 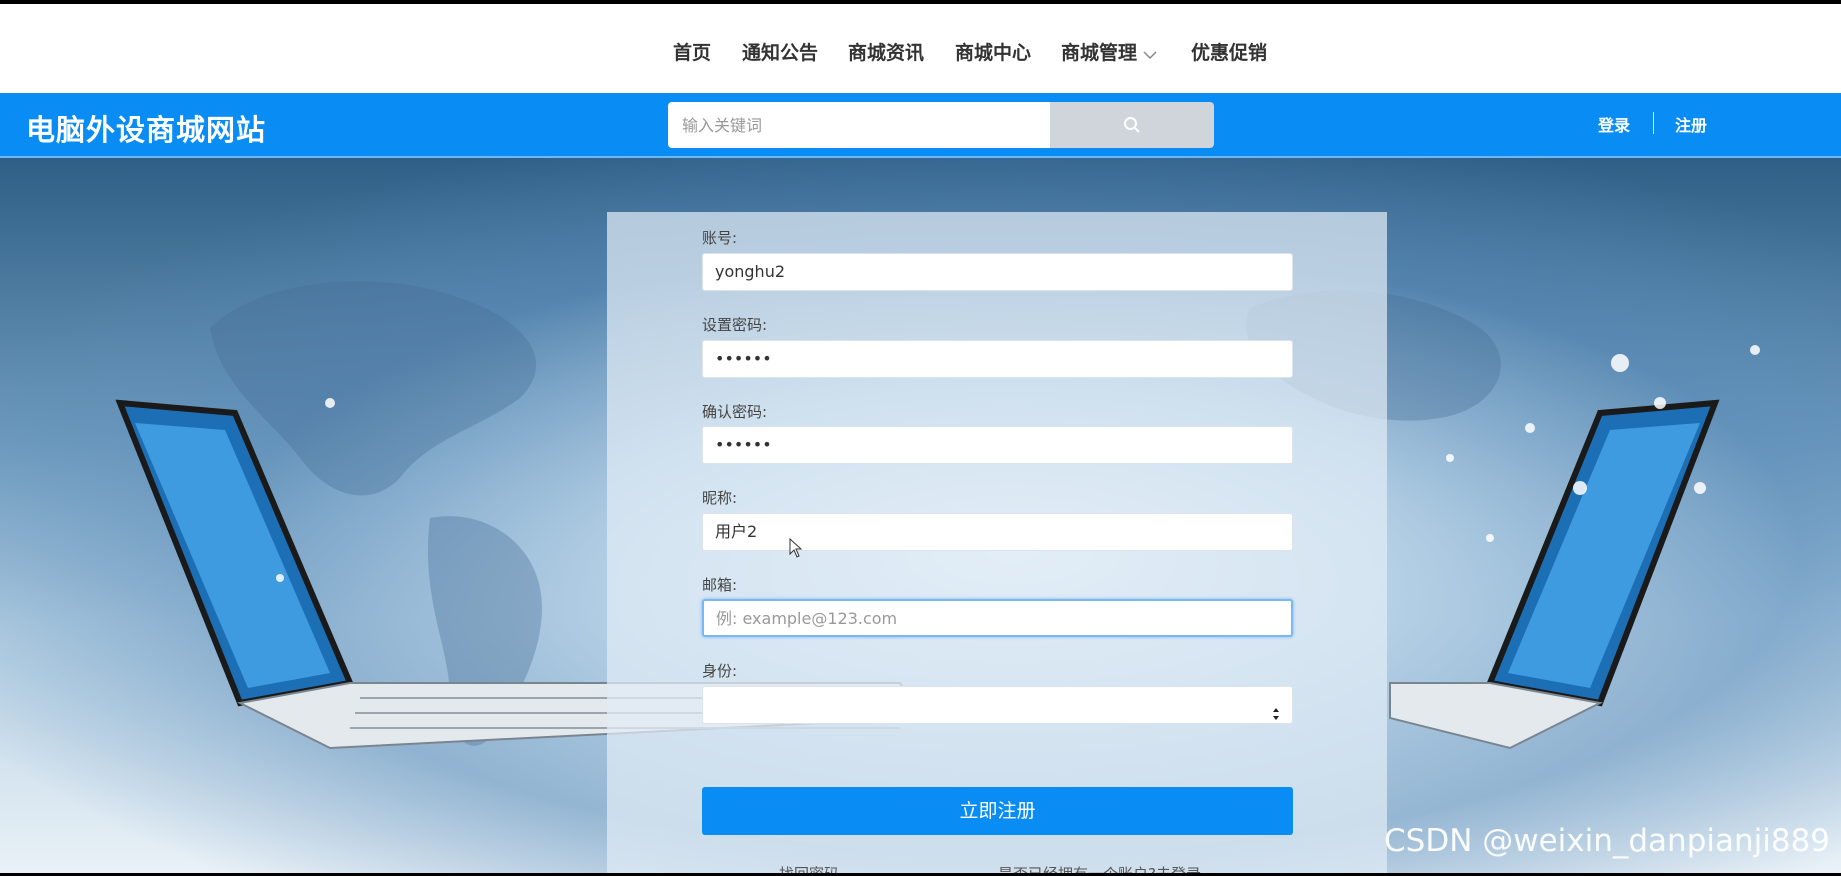 I want to click on register-submit-button: 立即注册, so click(x=997, y=811).